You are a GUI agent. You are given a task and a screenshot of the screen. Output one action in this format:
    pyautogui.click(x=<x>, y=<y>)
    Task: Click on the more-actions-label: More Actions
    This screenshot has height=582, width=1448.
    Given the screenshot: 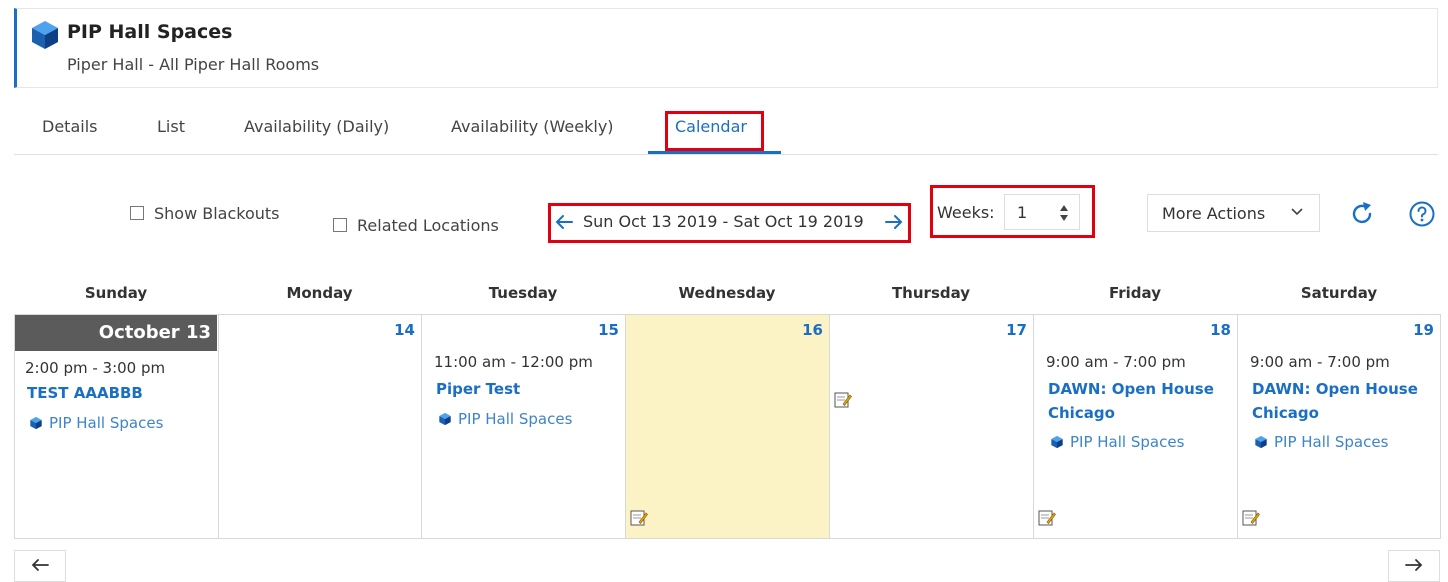 What is the action you would take?
    pyautogui.click(x=1214, y=213)
    